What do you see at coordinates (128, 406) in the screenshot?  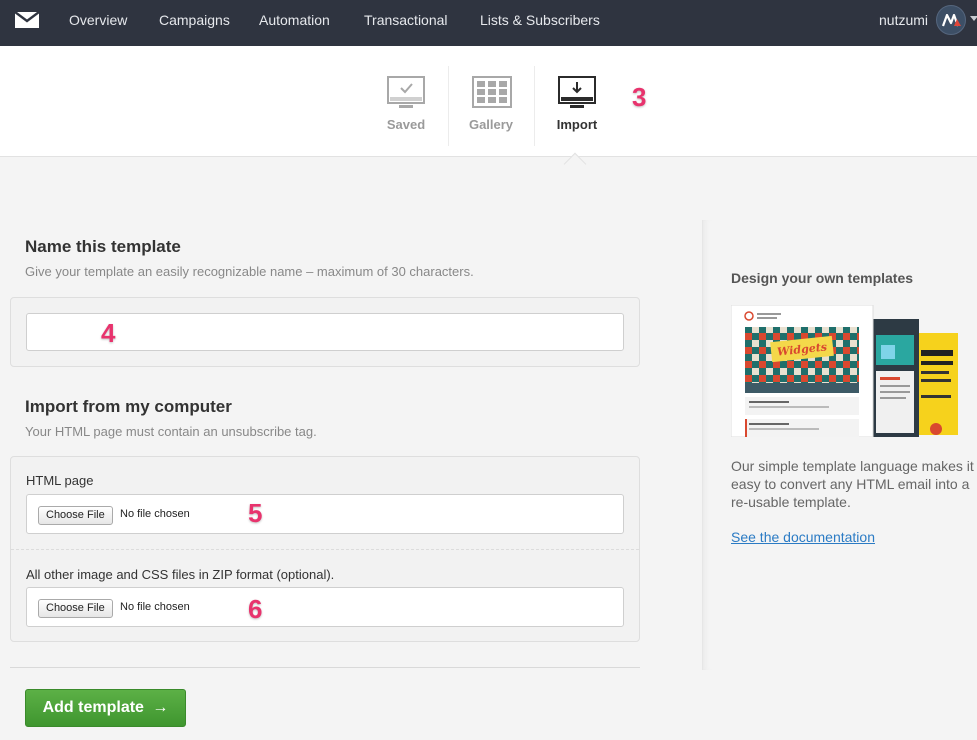 I see `import-heading: Import from my computer` at bounding box center [128, 406].